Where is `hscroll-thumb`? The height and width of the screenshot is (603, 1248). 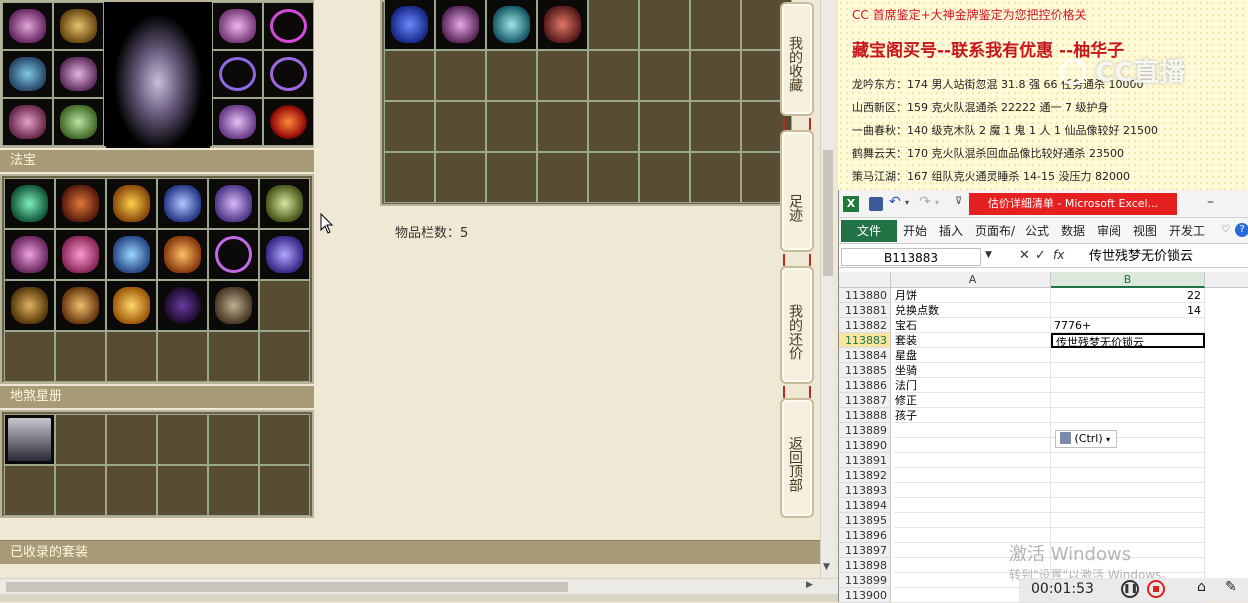 hscroll-thumb is located at coordinates (287, 587).